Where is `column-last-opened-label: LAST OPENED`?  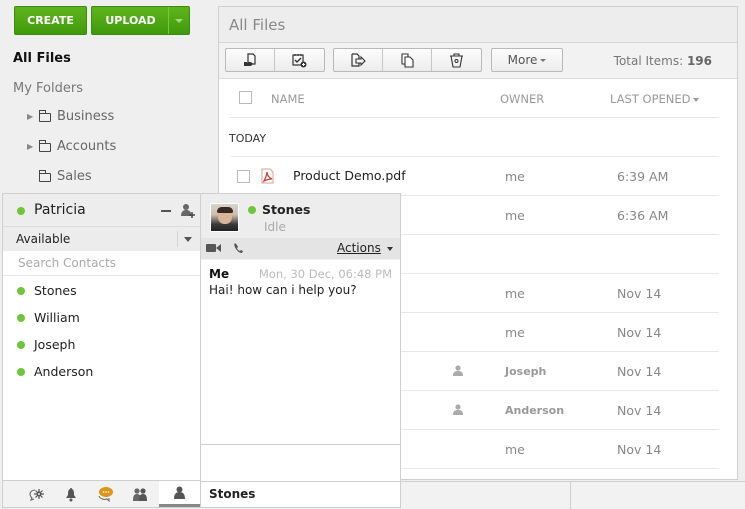
column-last-opened-label: LAST OPENED is located at coordinates (650, 99).